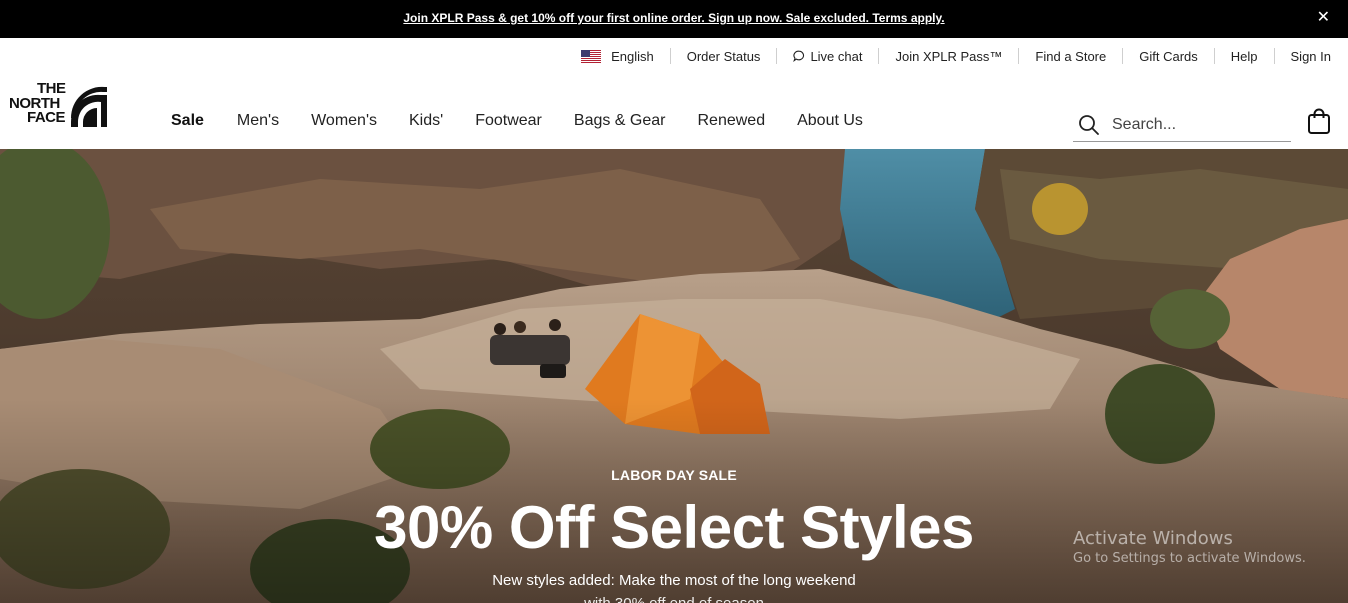 This screenshot has width=1348, height=603. What do you see at coordinates (1197, 124) in the screenshot?
I see `search-input` at bounding box center [1197, 124].